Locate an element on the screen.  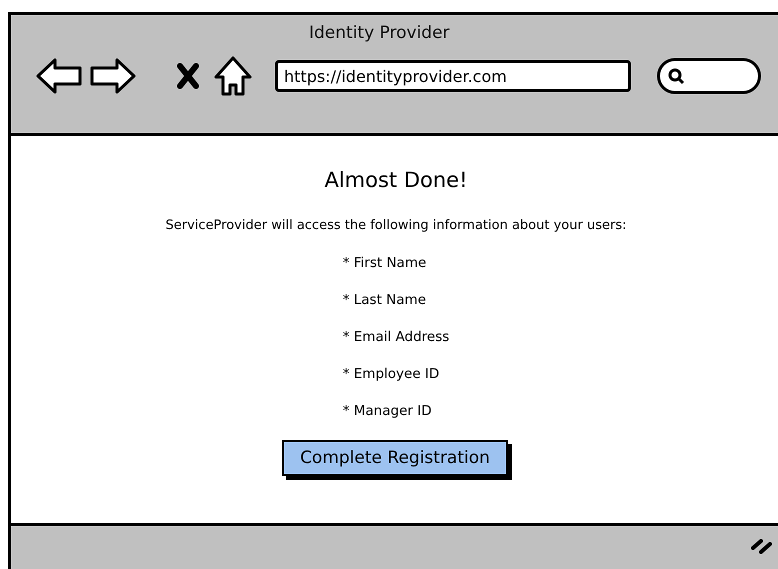
address-field: https://identityprovider.com is located at coordinates (453, 76).